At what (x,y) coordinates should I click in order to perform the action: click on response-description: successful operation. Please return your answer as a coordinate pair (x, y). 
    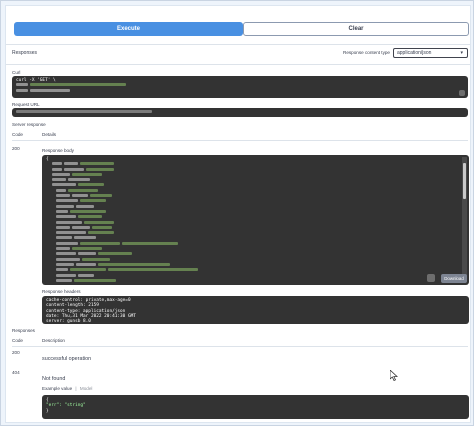
    Looking at the image, I should click on (67, 359).